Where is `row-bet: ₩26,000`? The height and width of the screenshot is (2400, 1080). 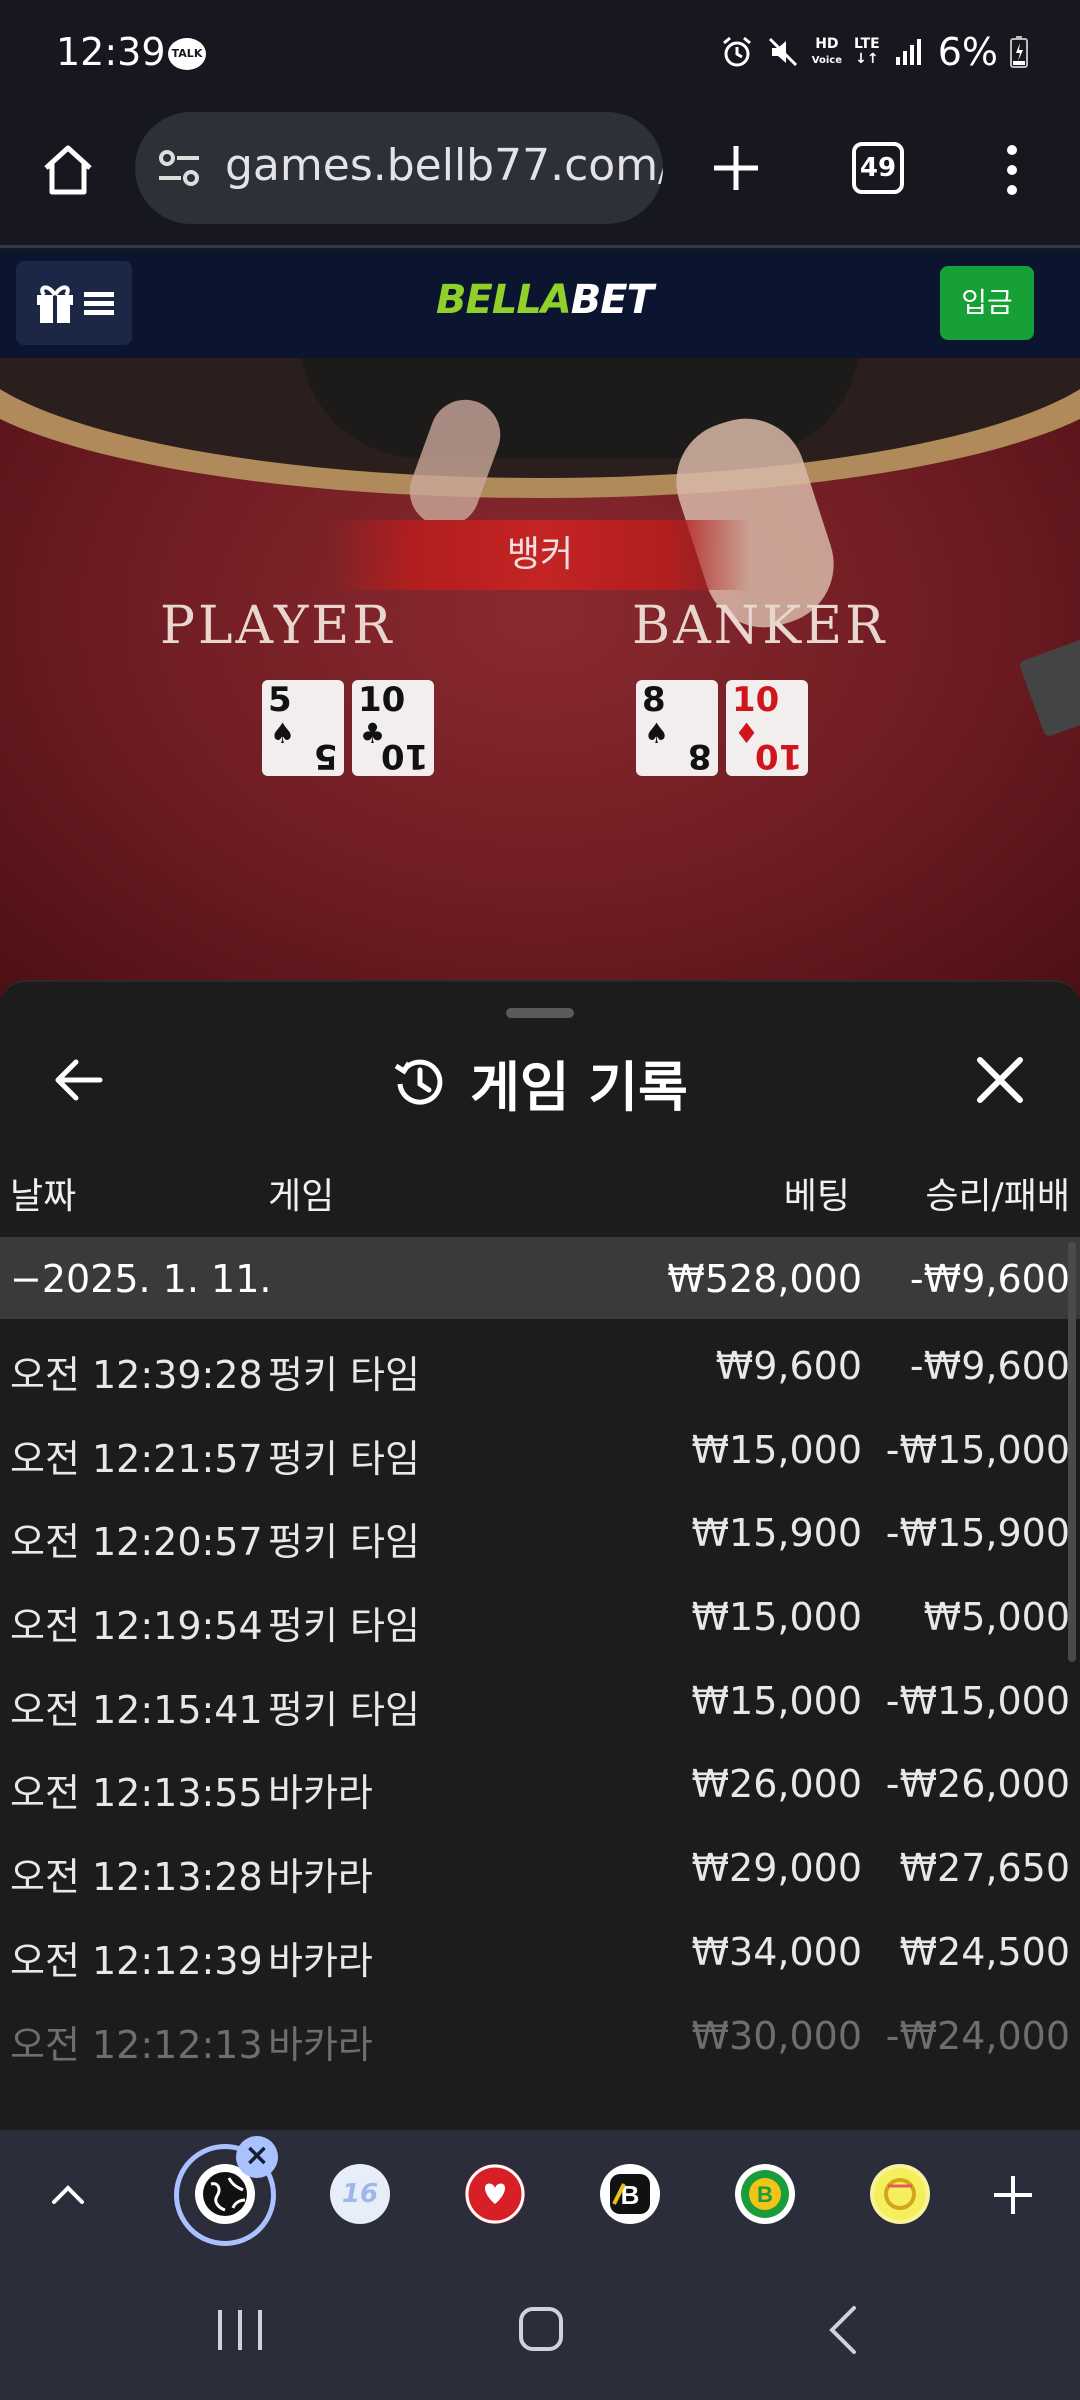
row-bet: ₩26,000 is located at coordinates (776, 1784).